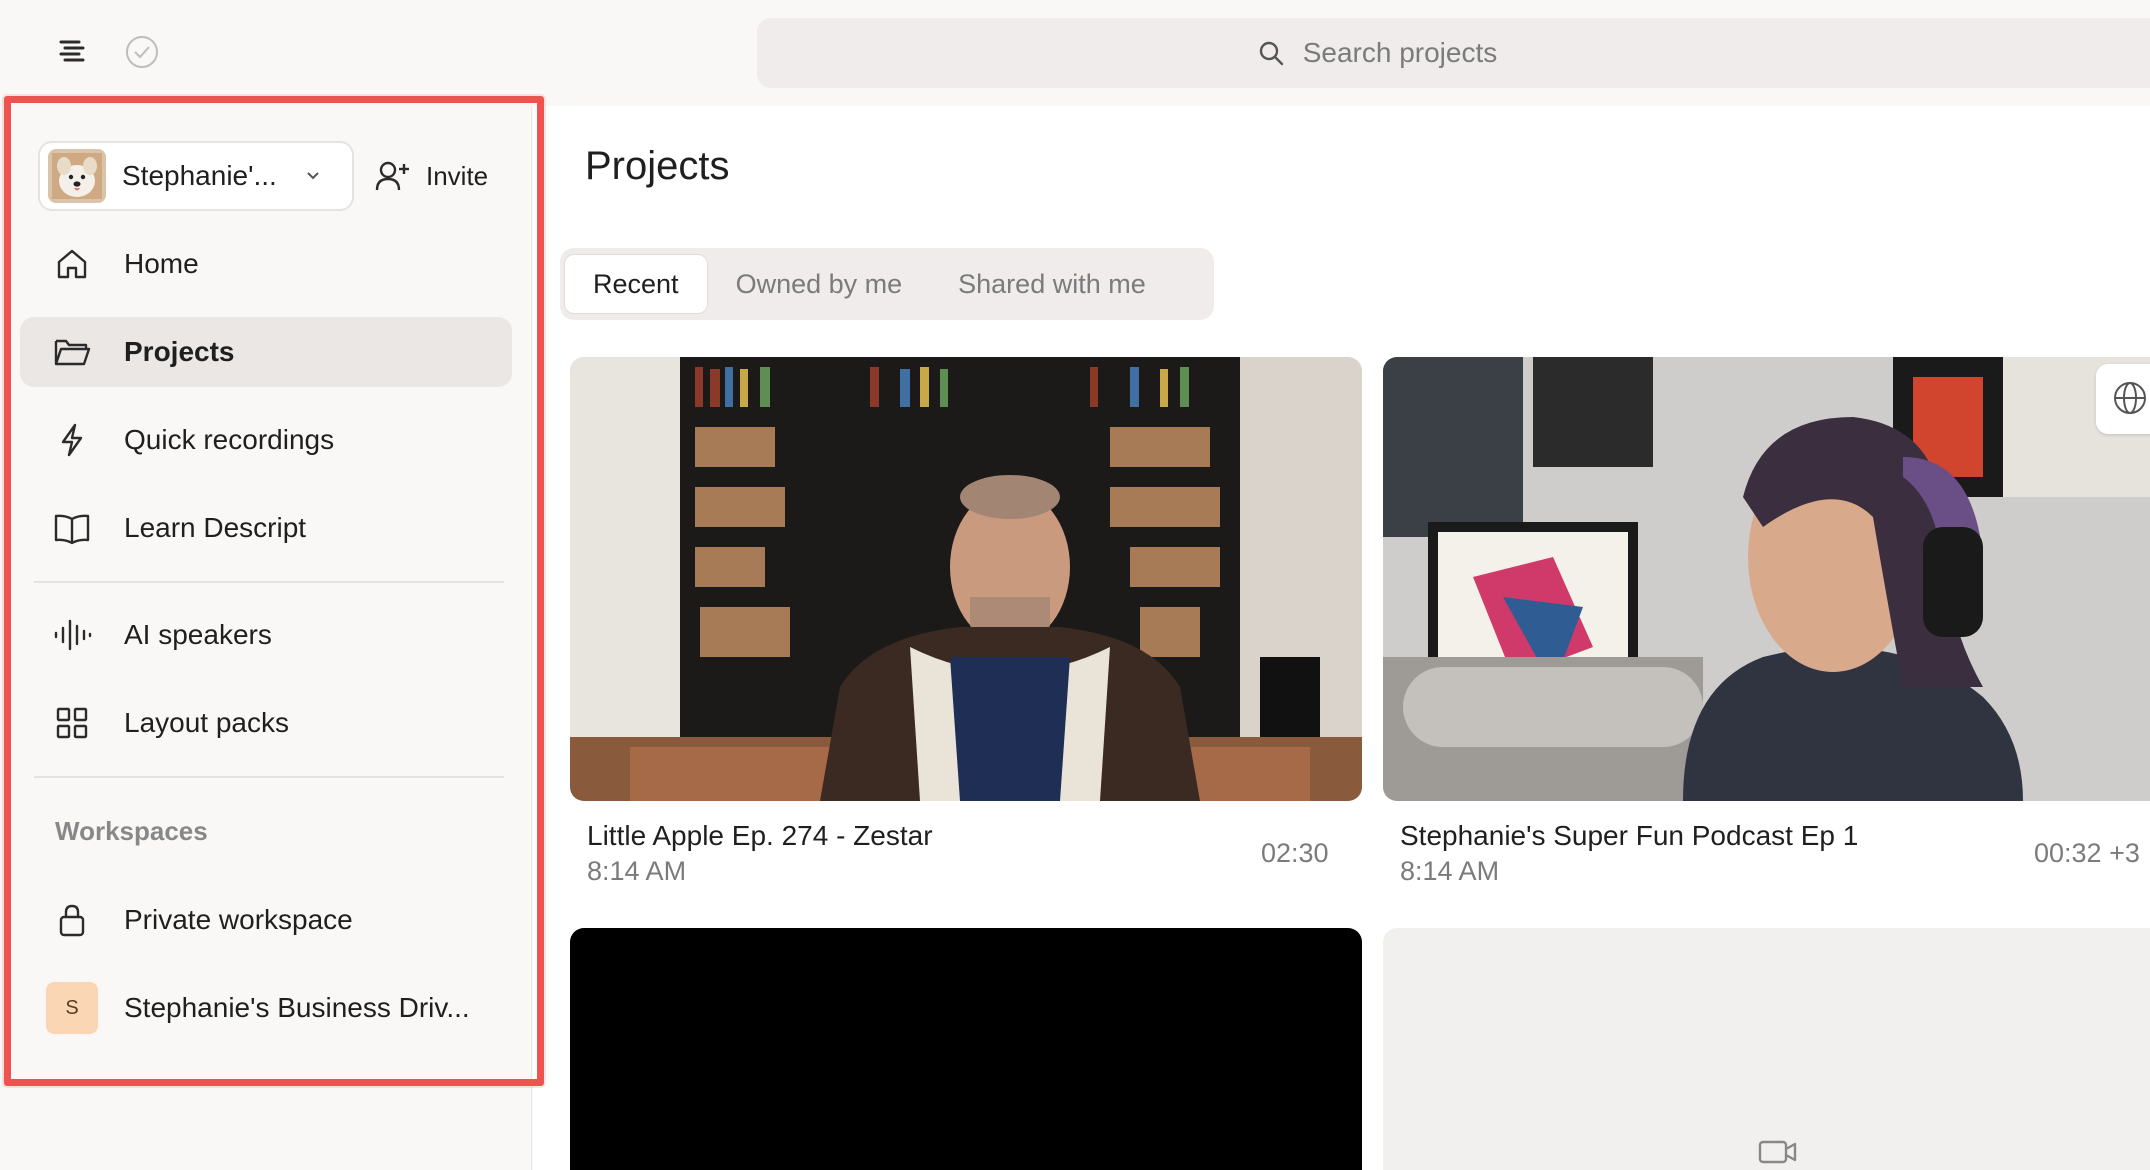 The height and width of the screenshot is (1170, 2150). Describe the element at coordinates (266, 352) in the screenshot. I see `sidebar-item-projects: Projects` at that location.